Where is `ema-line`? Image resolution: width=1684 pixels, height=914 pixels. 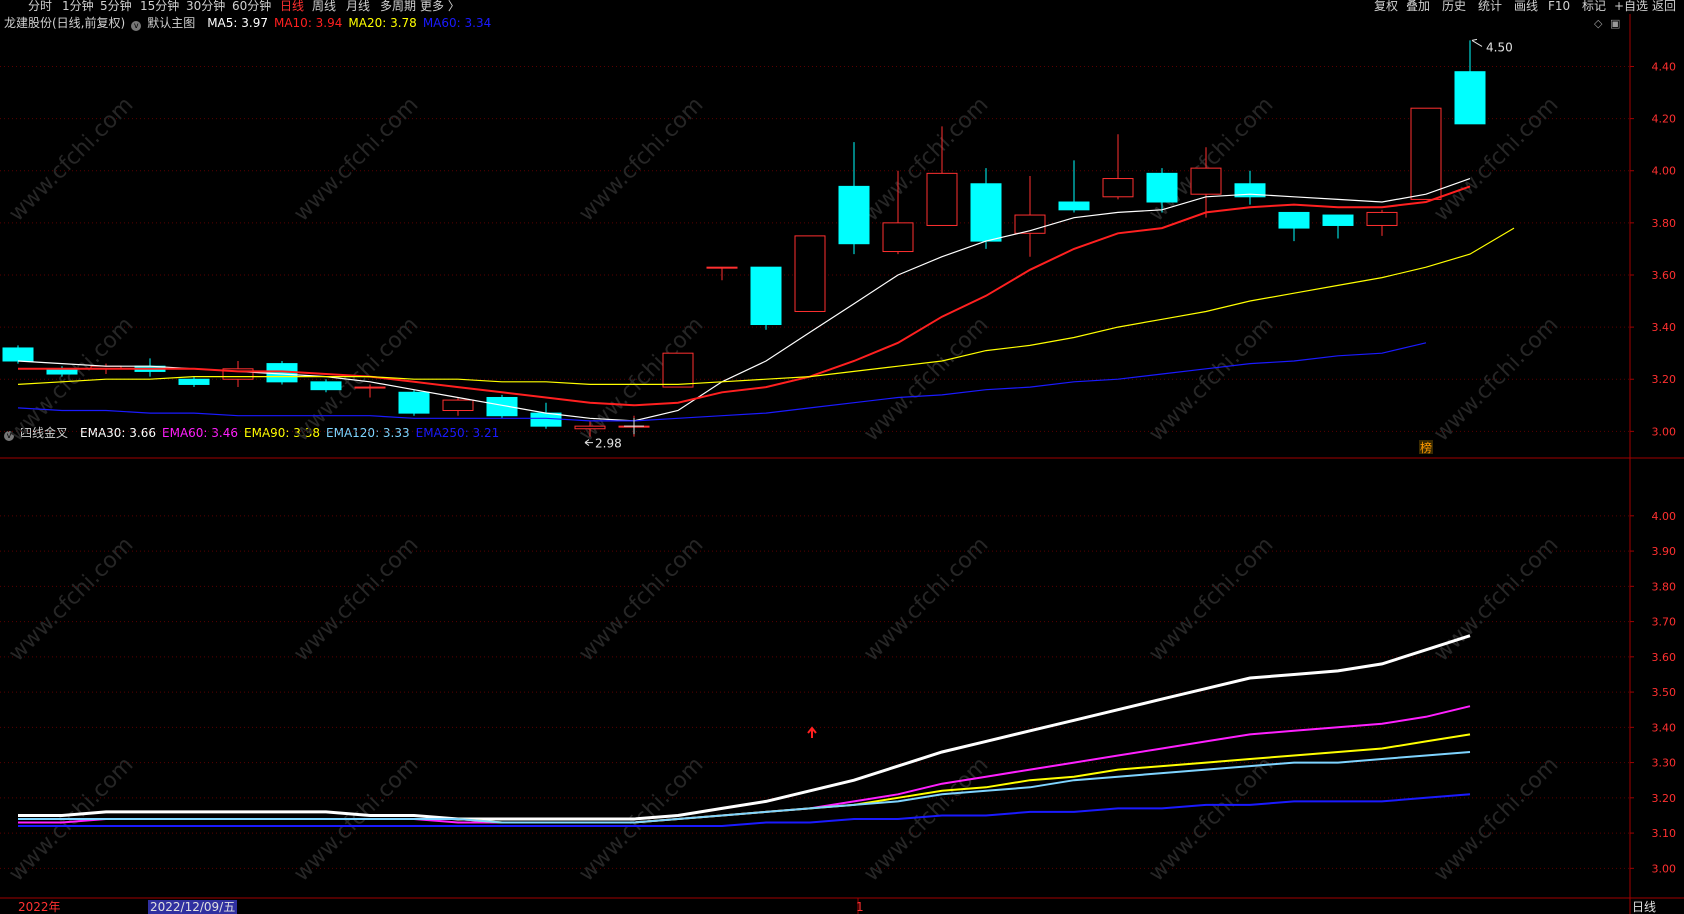 ema-line is located at coordinates (744, 810).